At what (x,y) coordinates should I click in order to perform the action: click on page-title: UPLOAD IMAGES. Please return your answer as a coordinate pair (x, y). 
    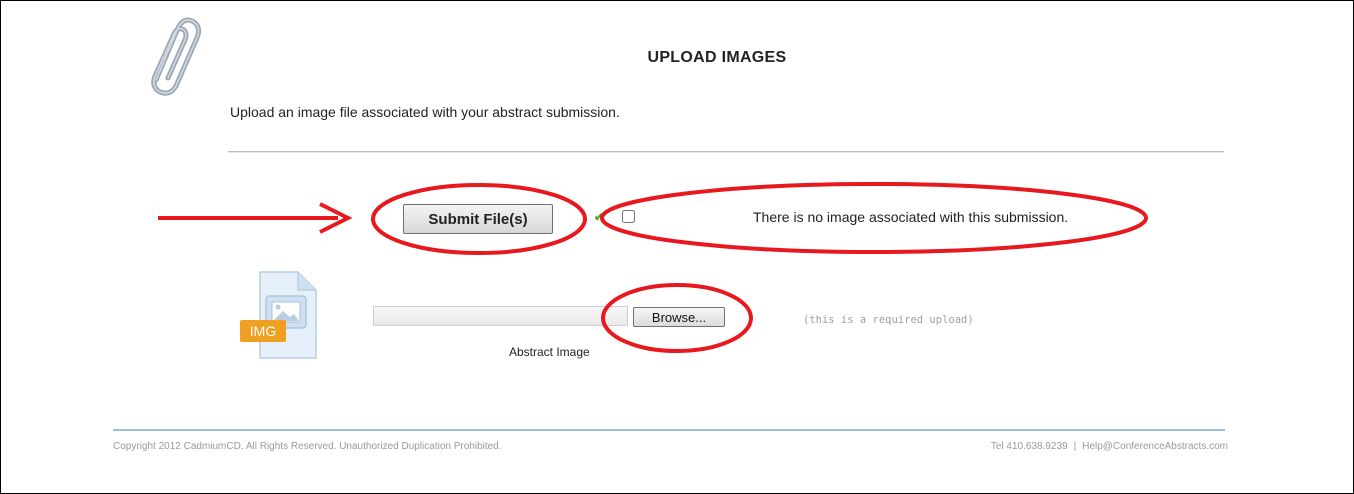
    Looking at the image, I should click on (717, 57).